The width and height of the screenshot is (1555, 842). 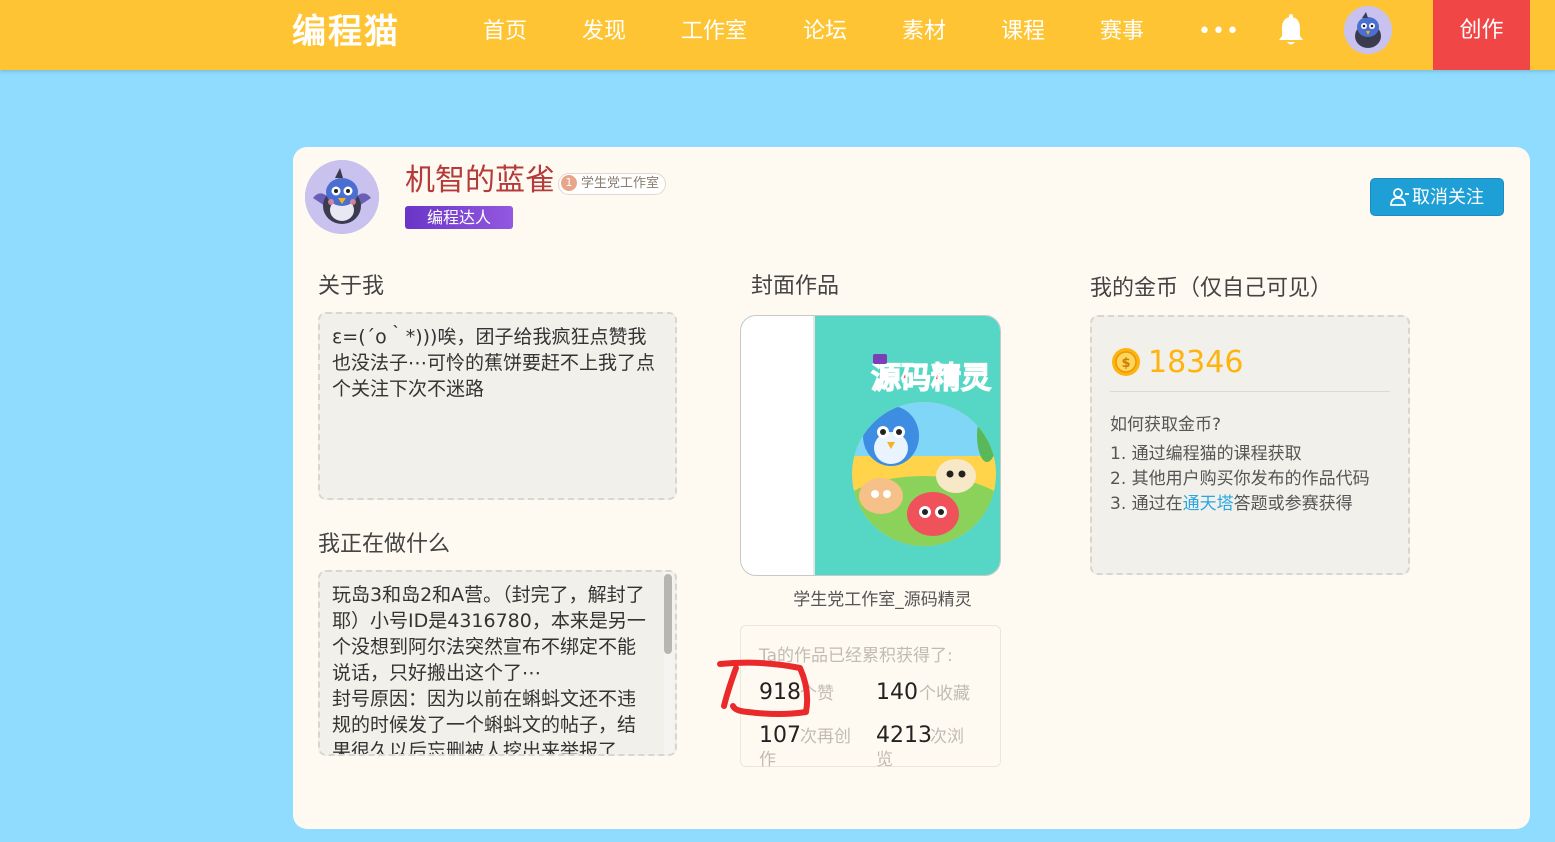 I want to click on coin-tip-2: 2. 其他用户购买你发布的作品代码, so click(x=1240, y=479).